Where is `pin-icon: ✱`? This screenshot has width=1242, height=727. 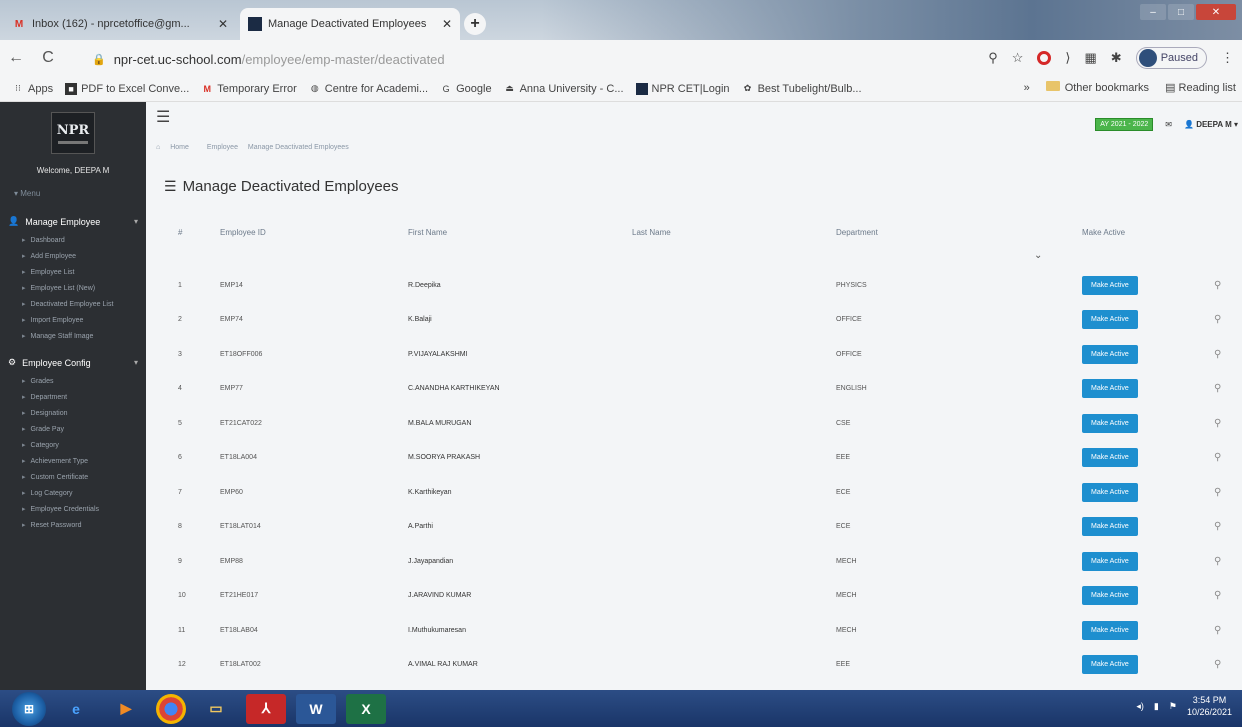 pin-icon: ✱ is located at coordinates (1116, 58).